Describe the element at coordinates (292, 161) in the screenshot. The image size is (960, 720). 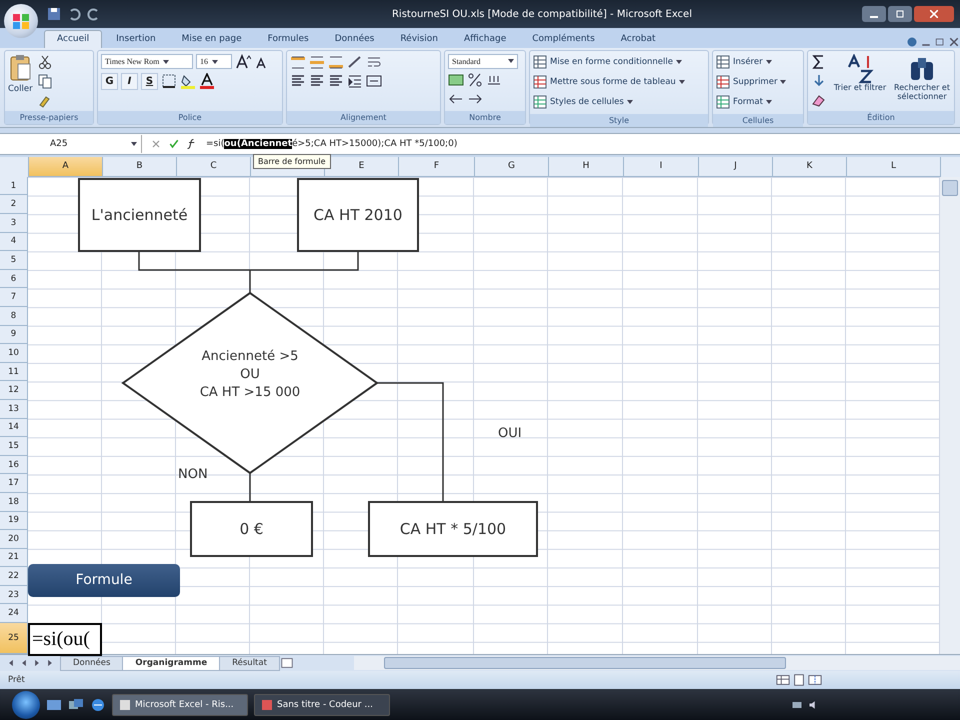
I see `tooltip: Barre de formule` at that location.